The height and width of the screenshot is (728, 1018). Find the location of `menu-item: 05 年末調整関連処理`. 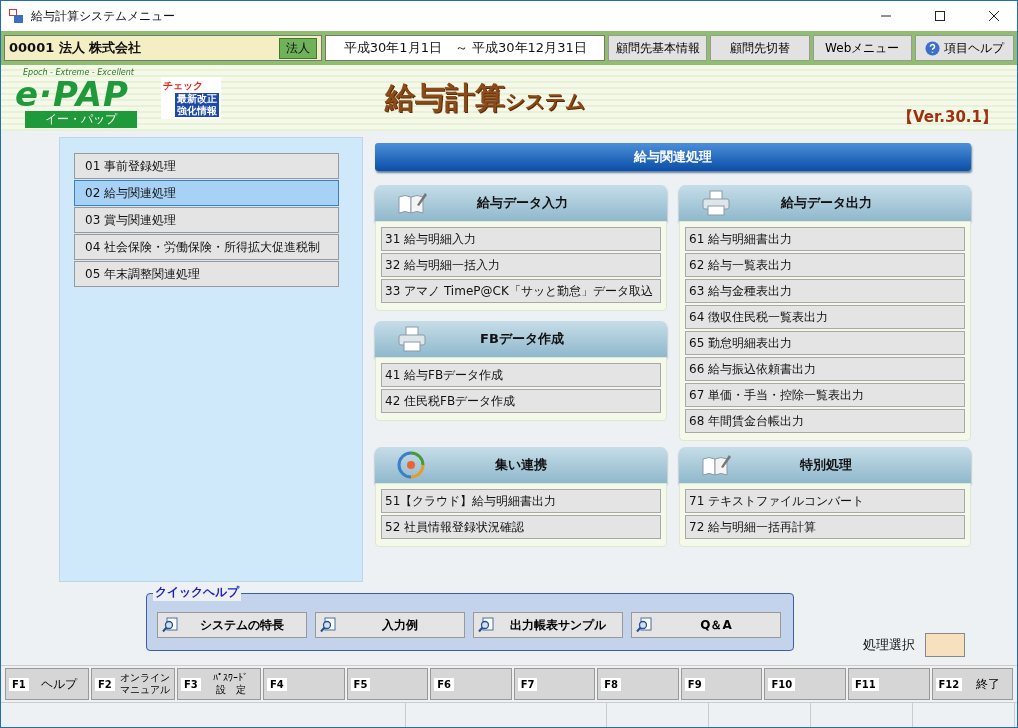

menu-item: 05 年末調整関連処理 is located at coordinates (206, 274).